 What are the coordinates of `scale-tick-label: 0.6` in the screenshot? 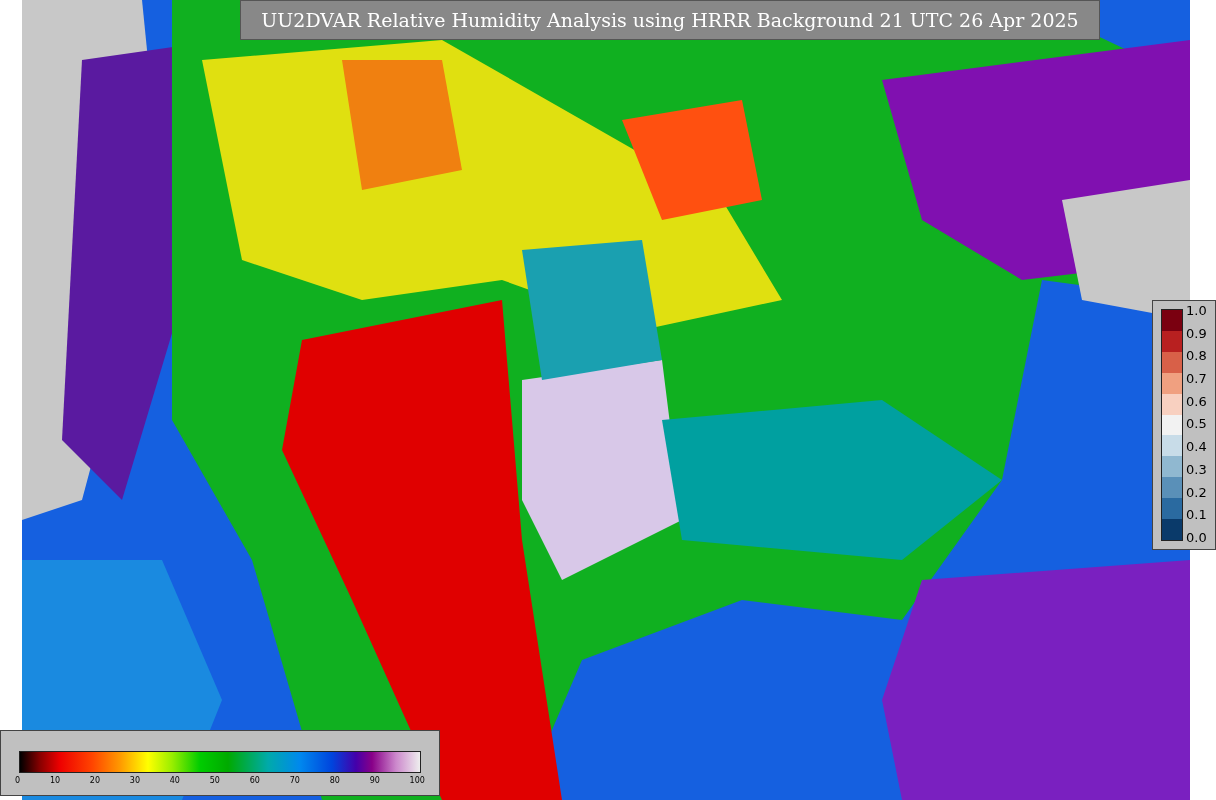 It's located at (1196, 401).